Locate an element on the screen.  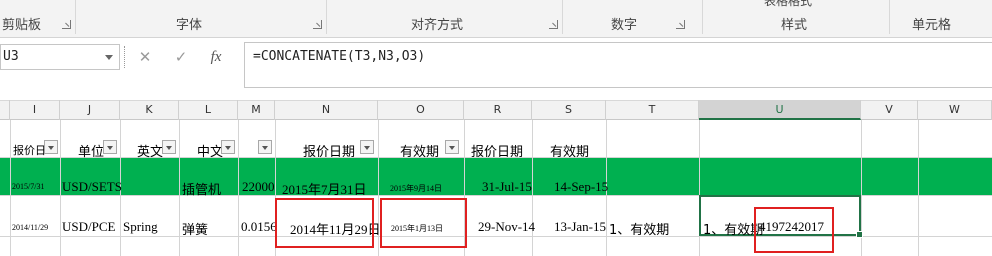
number-launcher-icon is located at coordinates (680, 24).